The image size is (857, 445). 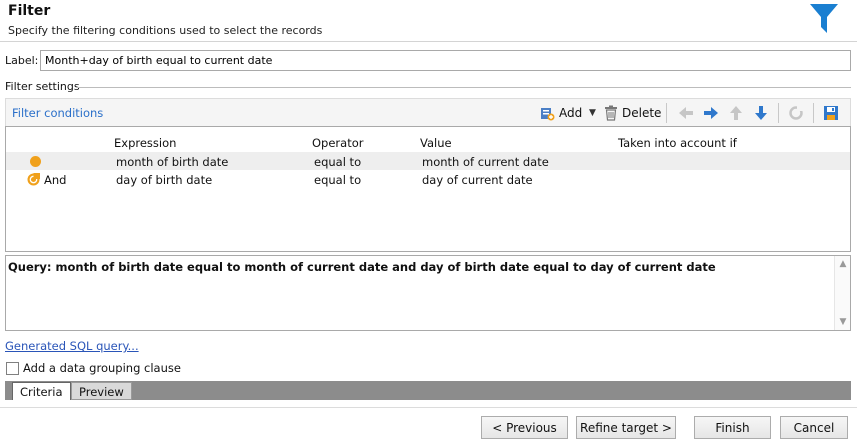 What do you see at coordinates (44, 86) in the screenshot?
I see `filter-settings-title: Filter settings` at bounding box center [44, 86].